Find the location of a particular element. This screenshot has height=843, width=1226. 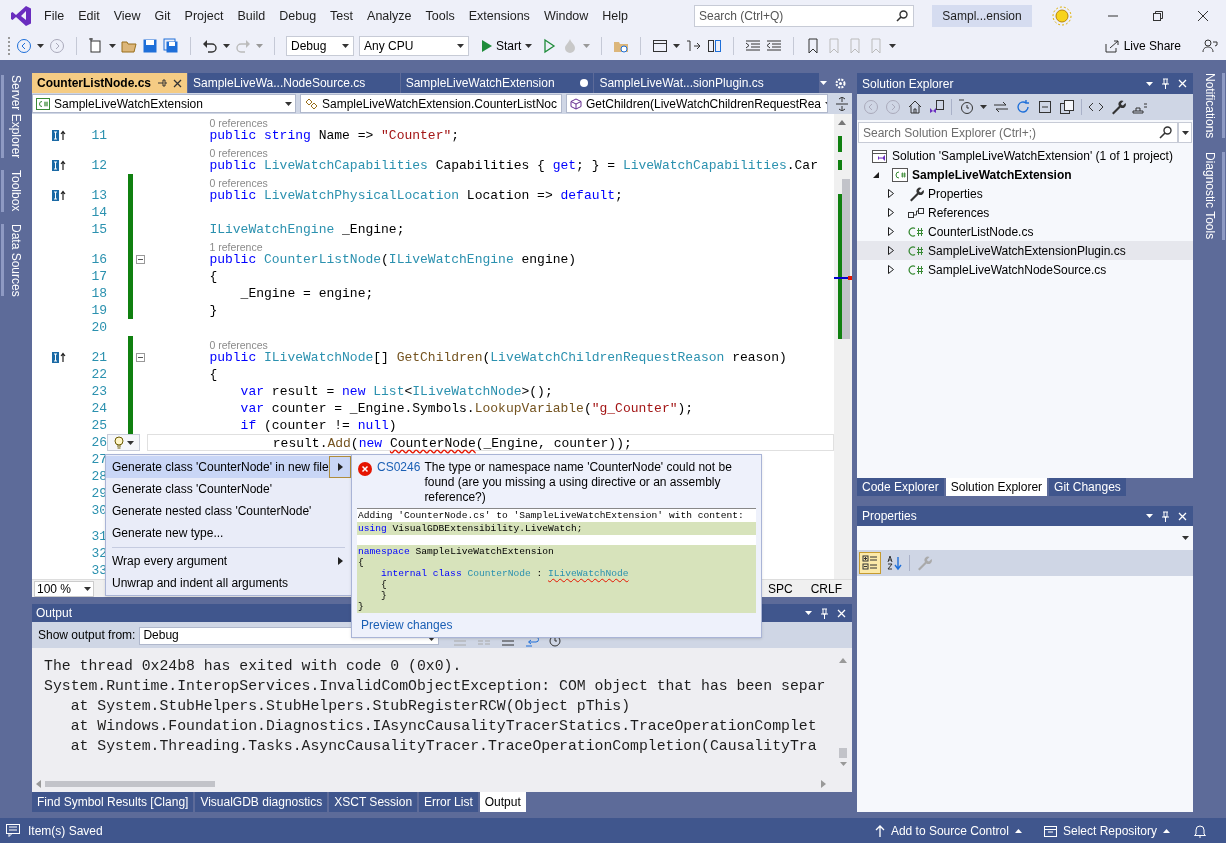

search-field: Search Solution Explorer (Ctrl+;) is located at coordinates (1018, 132).